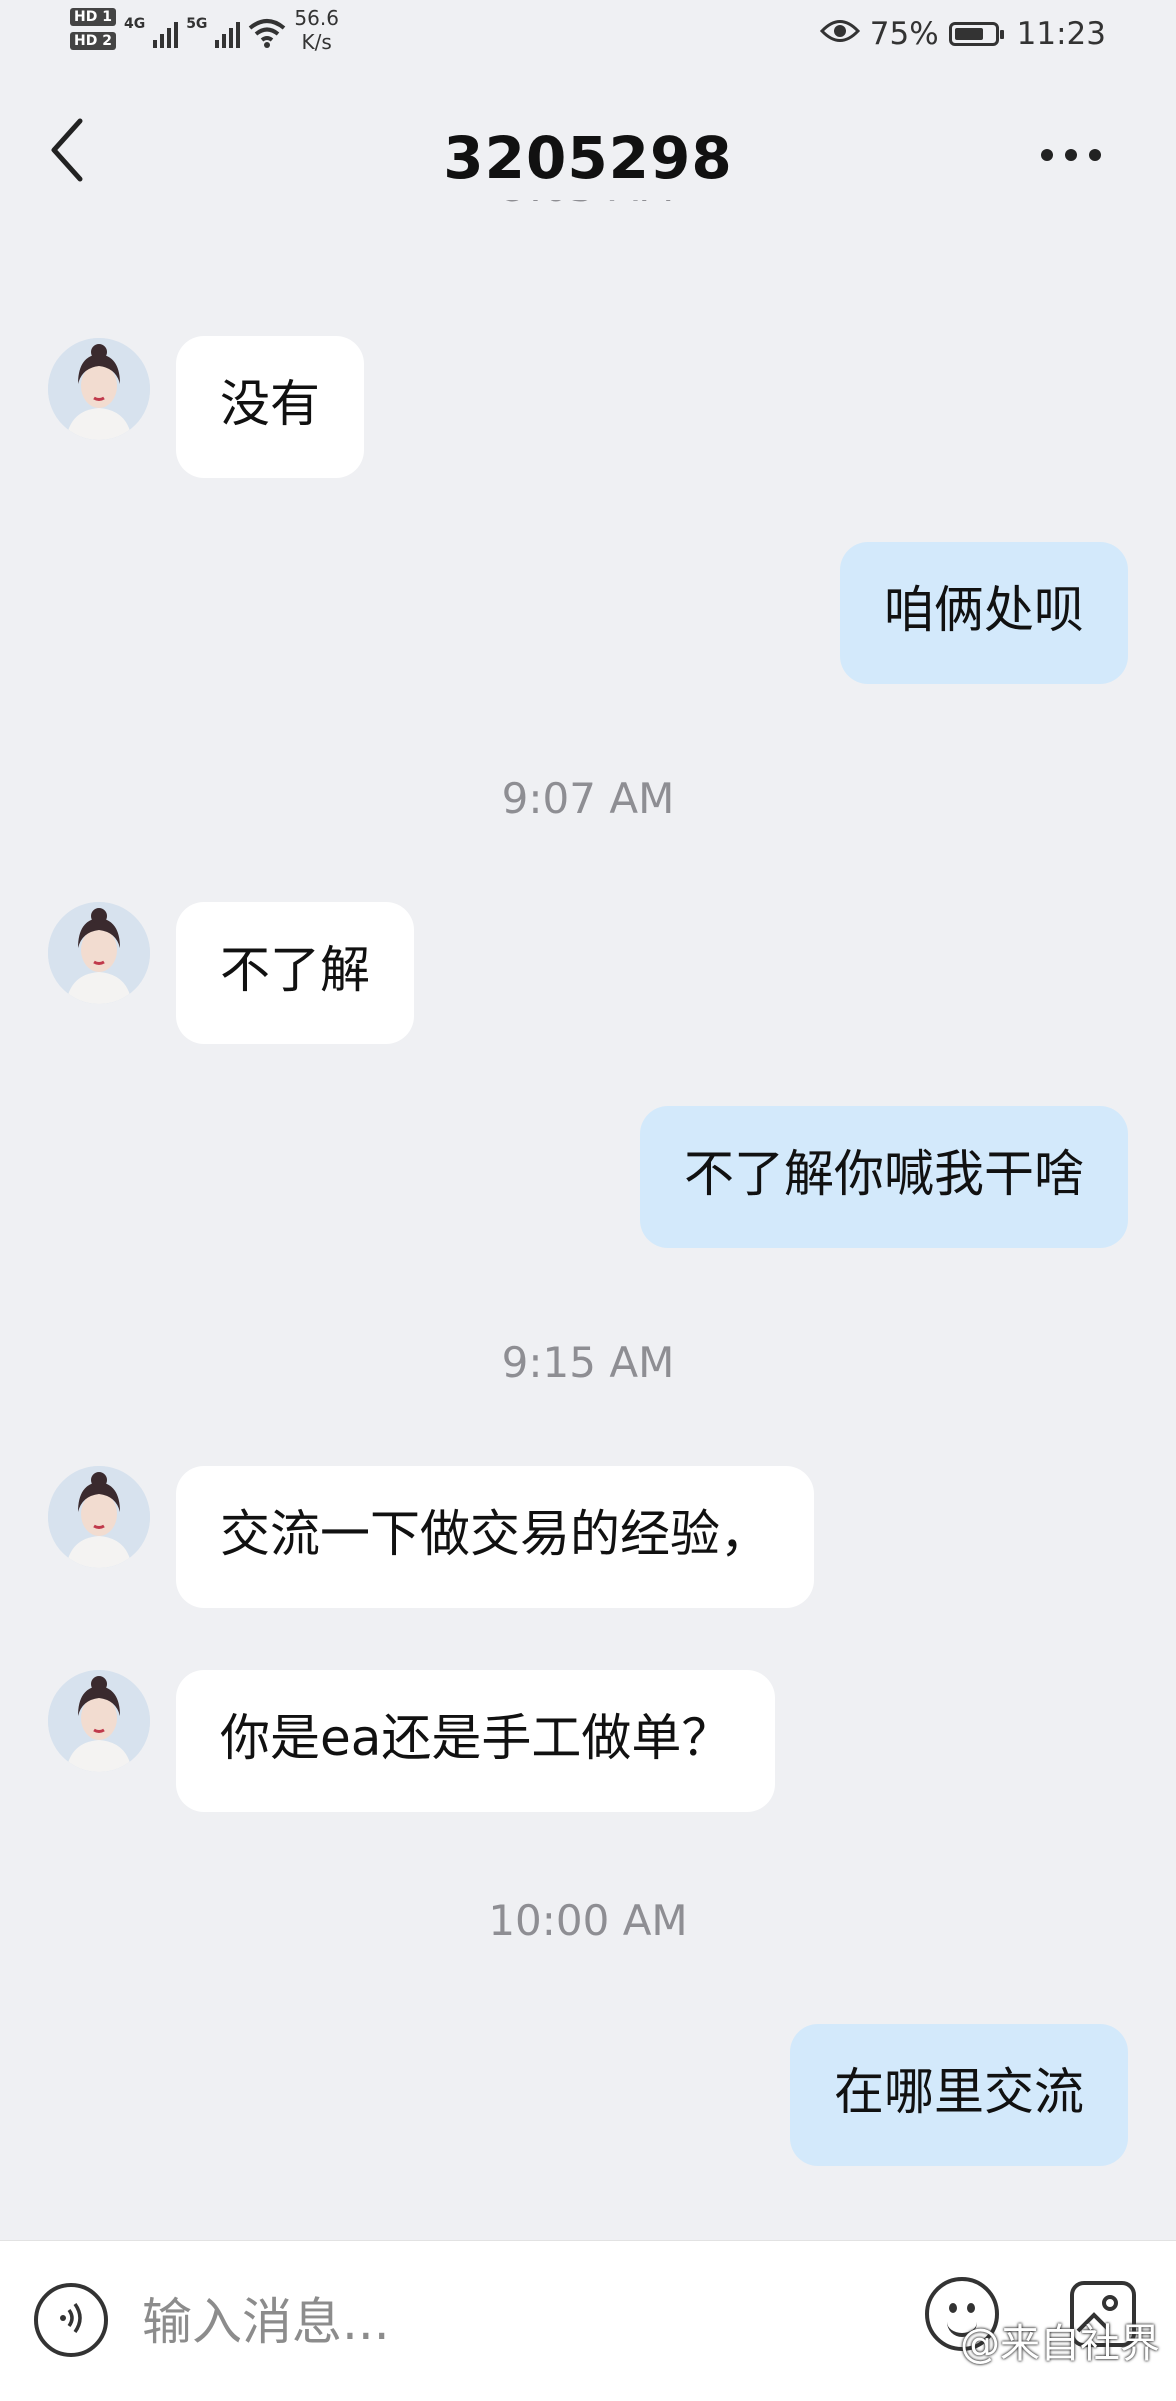  Describe the element at coordinates (588, 1362) in the screenshot. I see `timestamp: 9:15 AM` at that location.